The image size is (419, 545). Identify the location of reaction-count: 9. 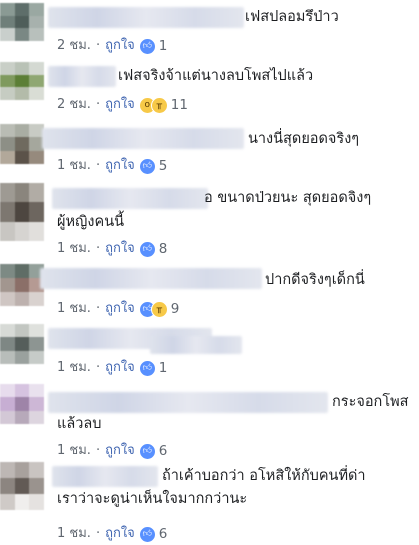
(175, 309).